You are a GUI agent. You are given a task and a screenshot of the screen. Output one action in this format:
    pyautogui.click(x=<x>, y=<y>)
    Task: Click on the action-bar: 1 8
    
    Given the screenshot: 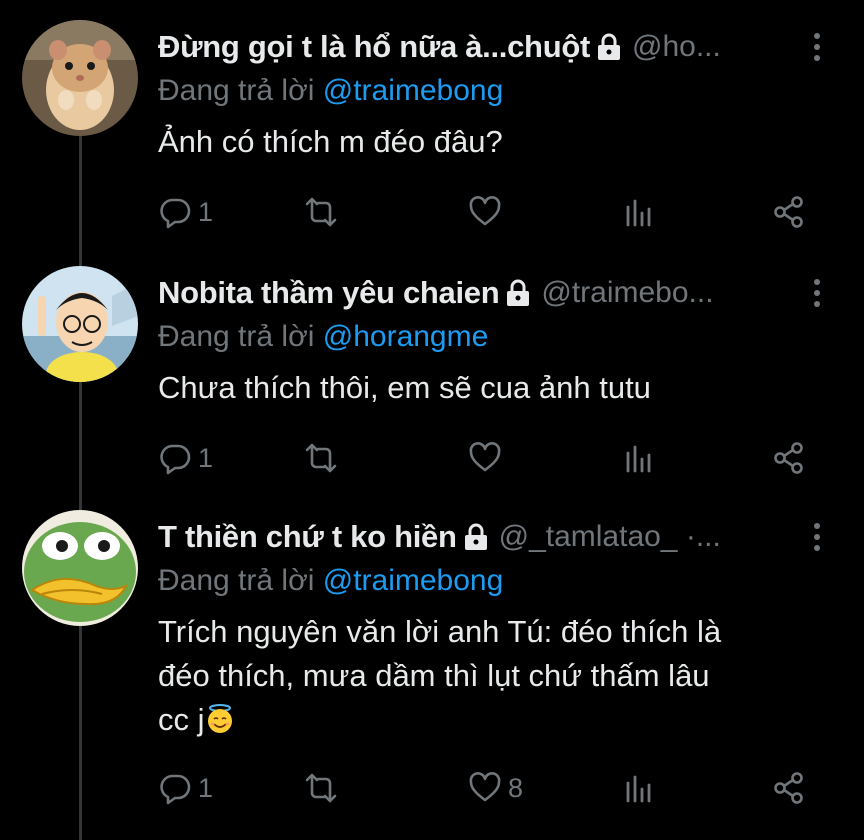 What is the action you would take?
    pyautogui.click(x=511, y=788)
    